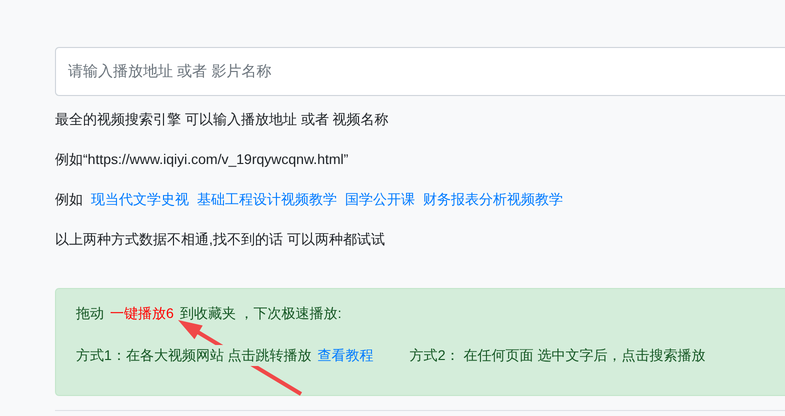 This screenshot has height=416, width=785. What do you see at coordinates (194, 355) in the screenshot?
I see `method-text: 方式1：在各大视频网站 点击跳转播放` at bounding box center [194, 355].